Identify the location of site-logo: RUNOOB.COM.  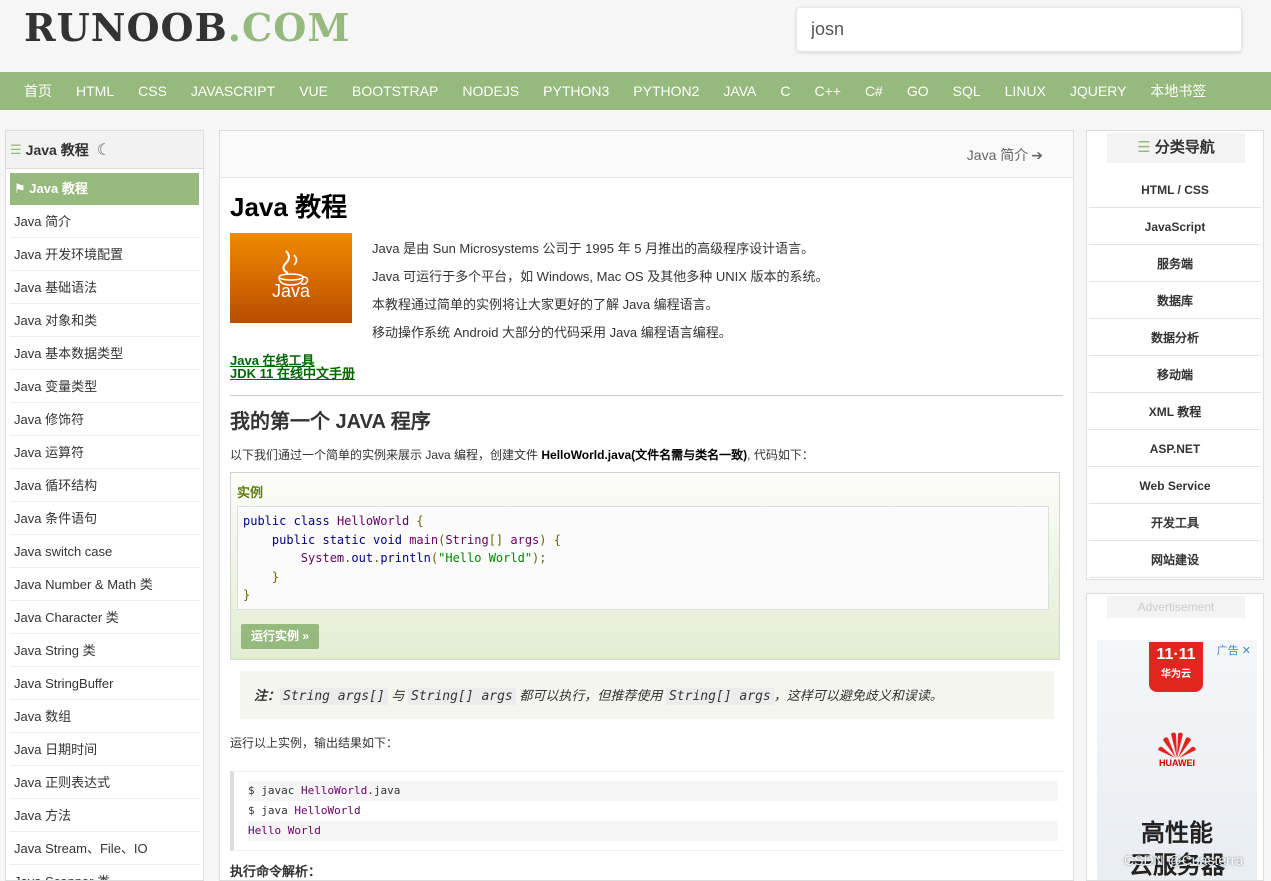
(187, 28).